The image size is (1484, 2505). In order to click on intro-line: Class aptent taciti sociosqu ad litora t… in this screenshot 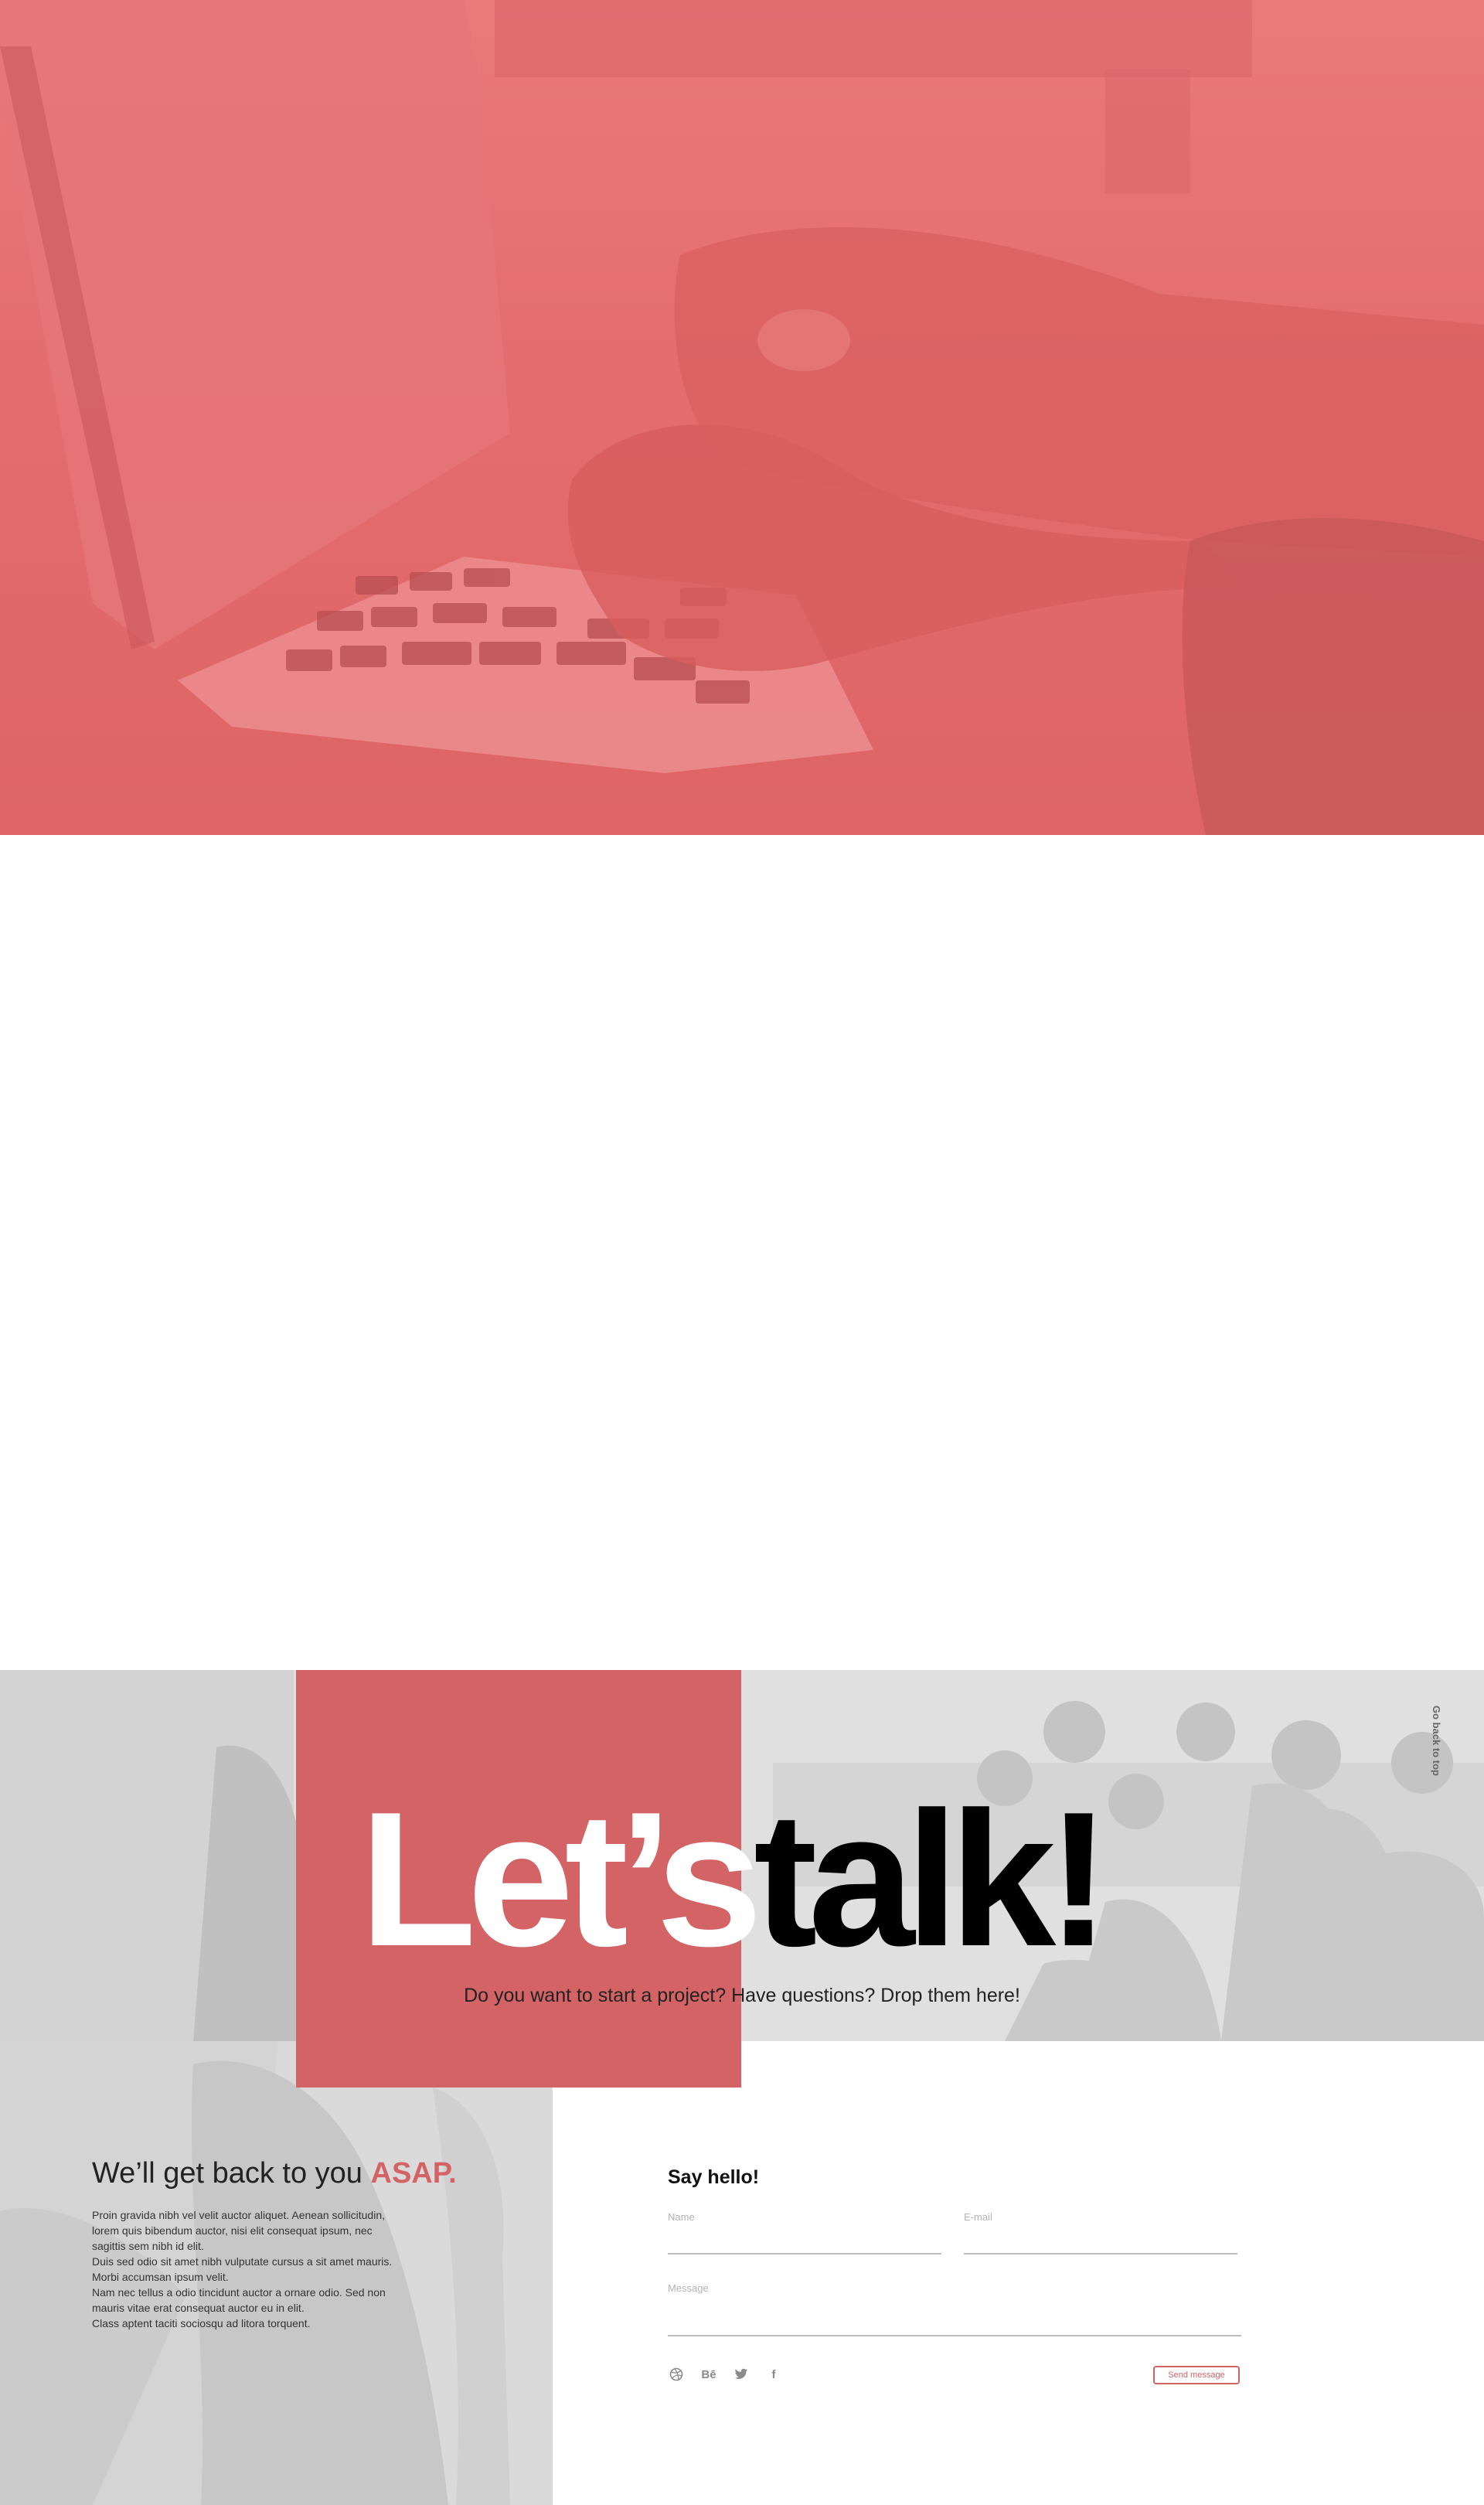, I will do `click(201, 2323)`.